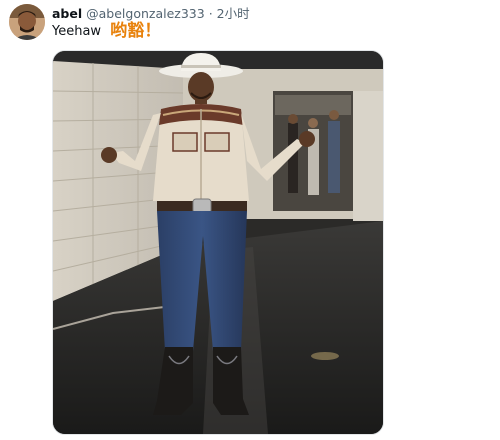 The image size is (500, 440). I want to click on tweet-text: Yeehaw 哟豁！, so click(106, 31).